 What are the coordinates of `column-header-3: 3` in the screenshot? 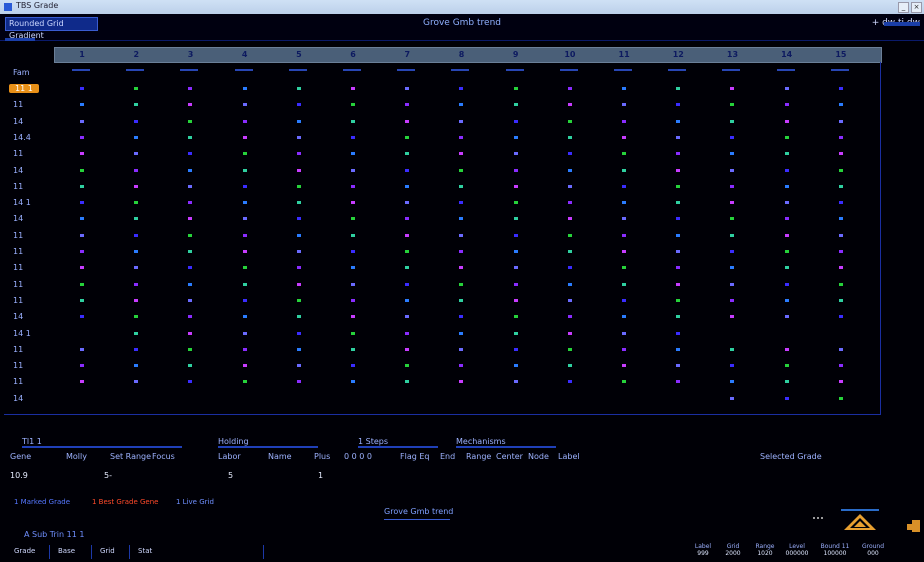 It's located at (190, 55).